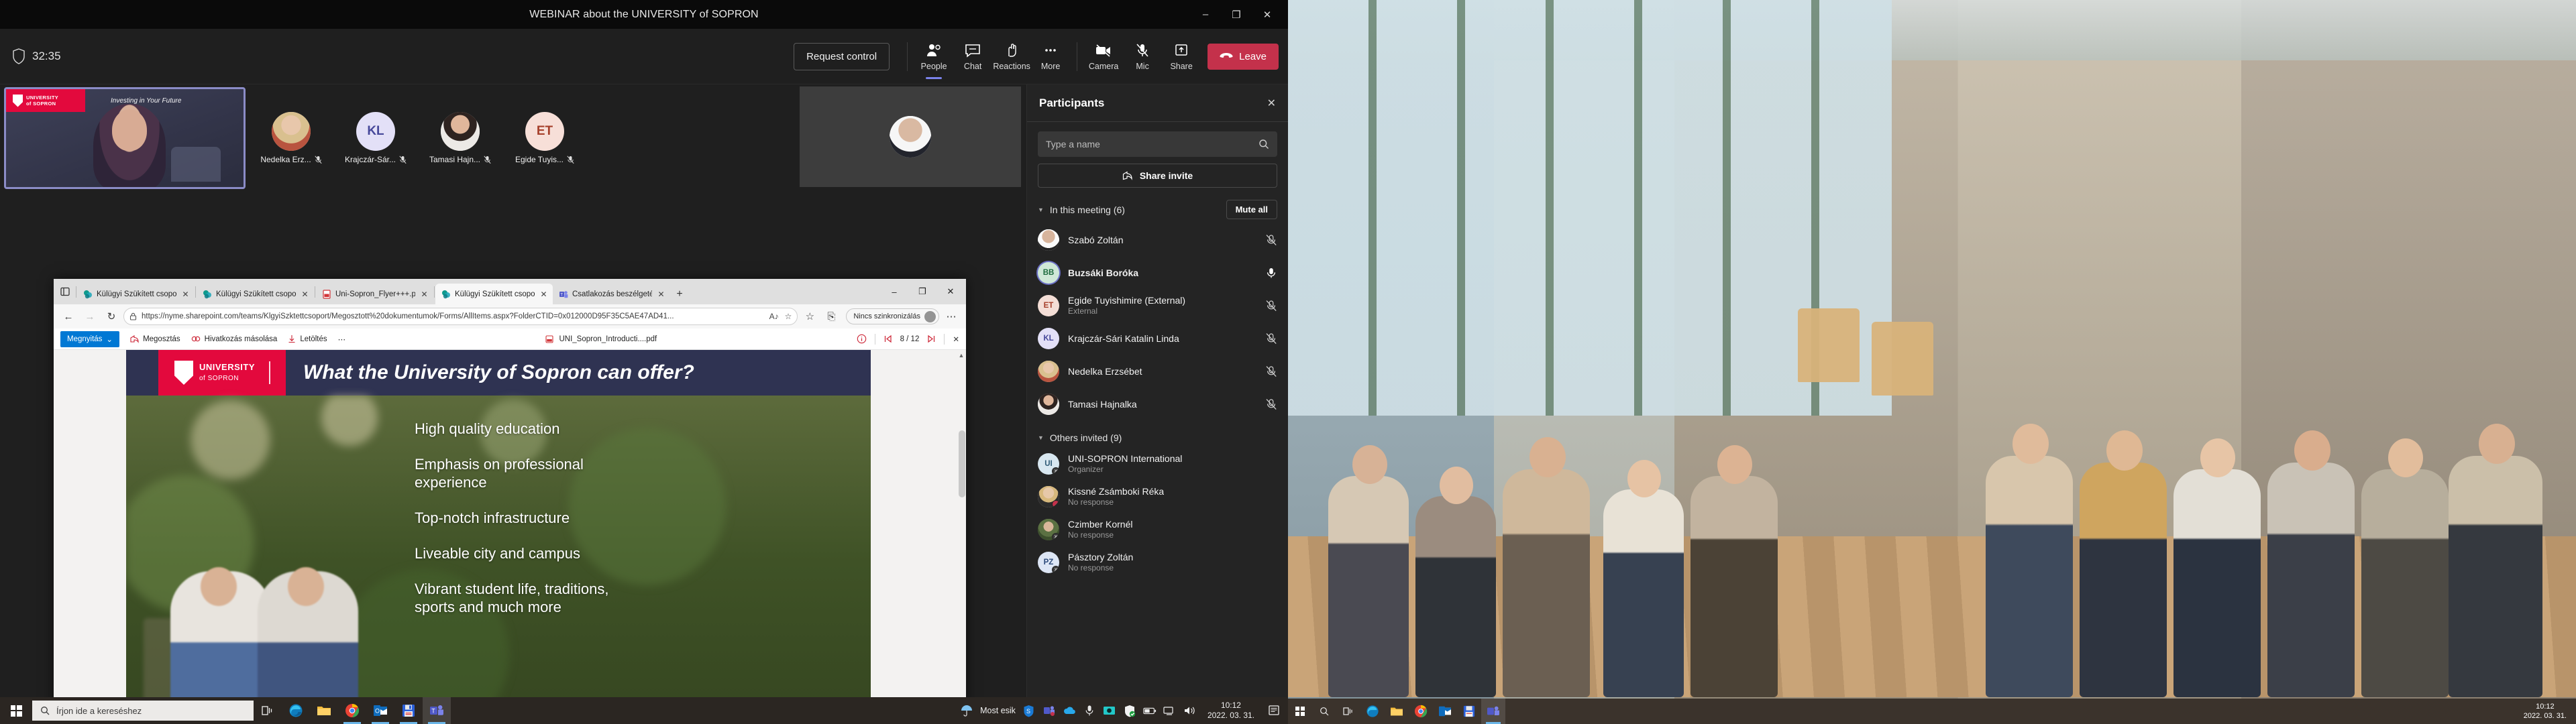 The width and height of the screenshot is (2576, 724). What do you see at coordinates (611, 294) in the screenshot?
I see `browser-tab: T Csatlakozás beszélgetéshez ✕` at bounding box center [611, 294].